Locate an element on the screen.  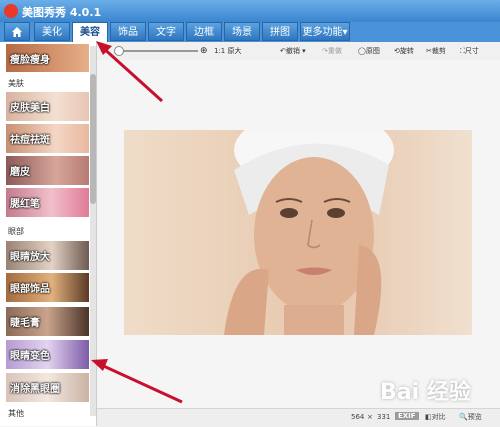
sidebar-item-mascara: 睫毛膏 is located at coordinates (47, 321).